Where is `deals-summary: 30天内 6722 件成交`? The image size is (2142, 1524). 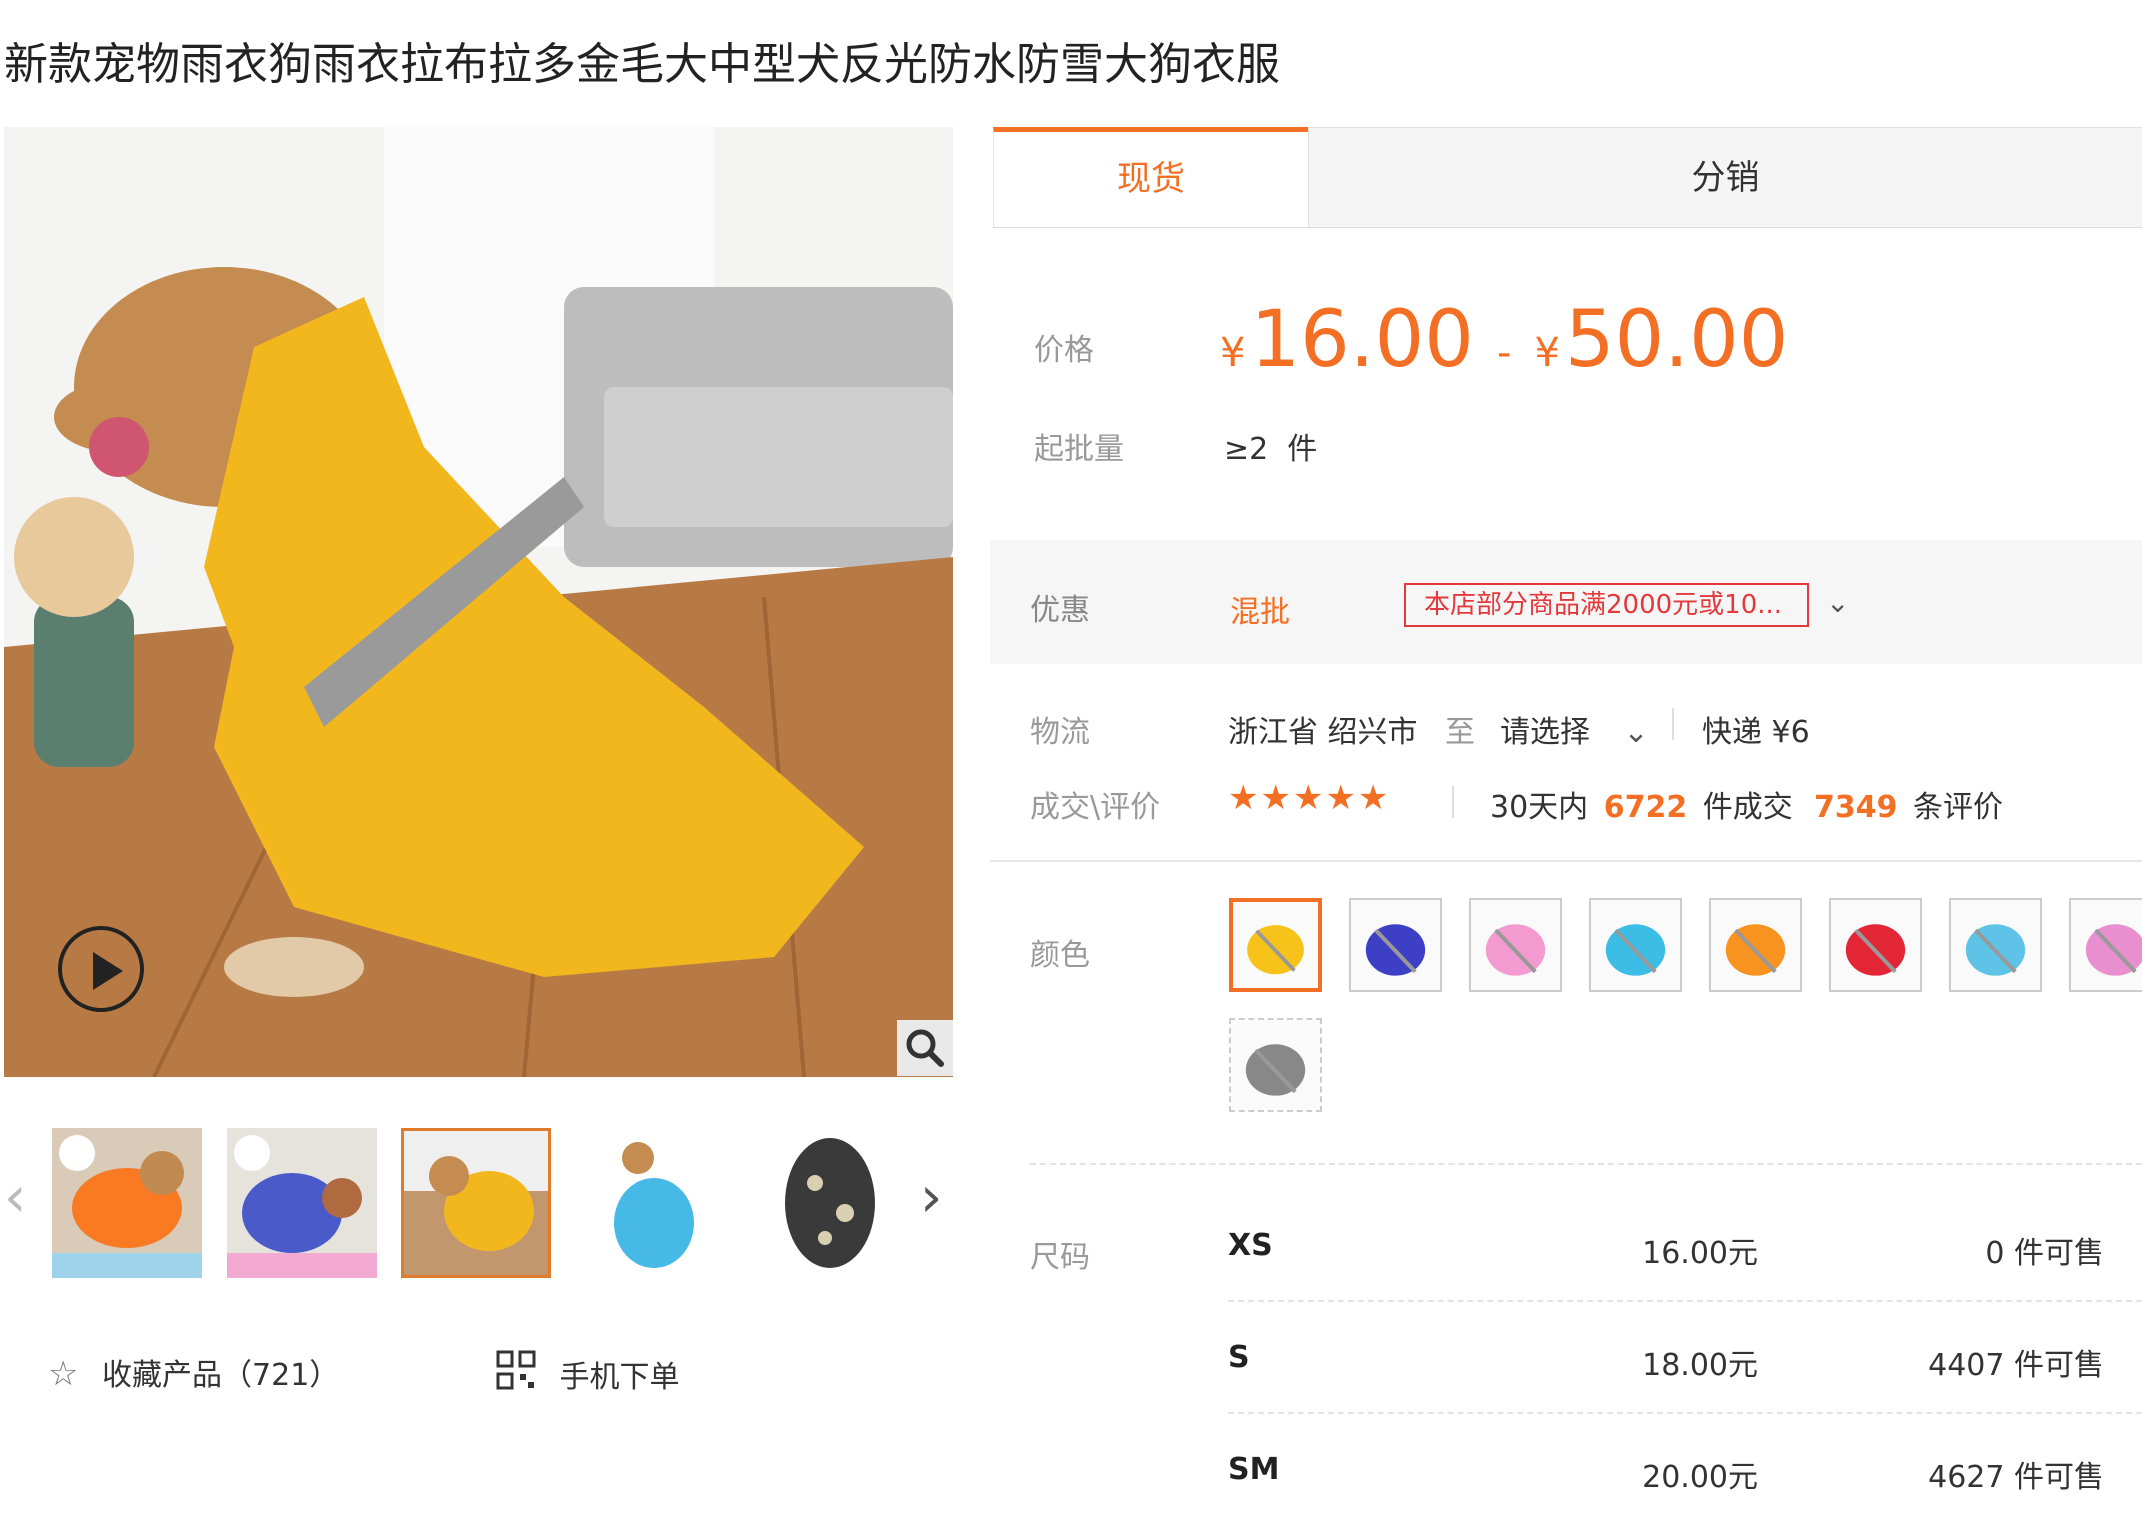
deals-summary: 30天内 6722 件成交 is located at coordinates (1641, 804).